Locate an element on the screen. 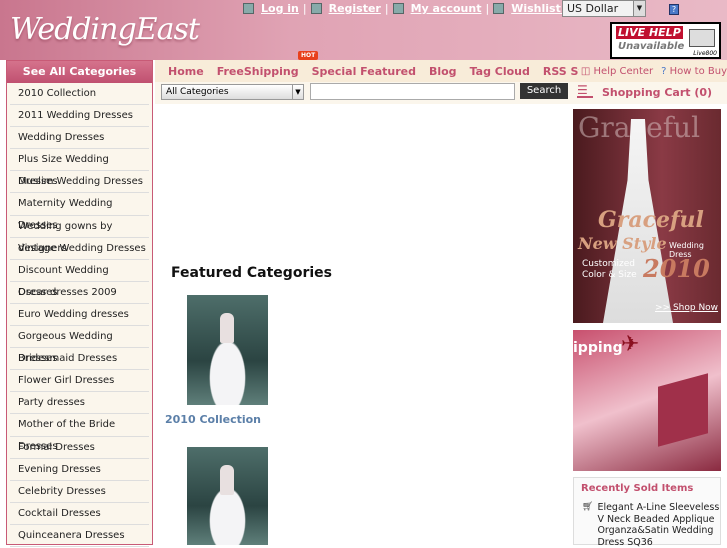 Image resolution: width=727 pixels, height=548 pixels. shopping-cart-link: Shopping Cart (0) is located at coordinates (657, 92).